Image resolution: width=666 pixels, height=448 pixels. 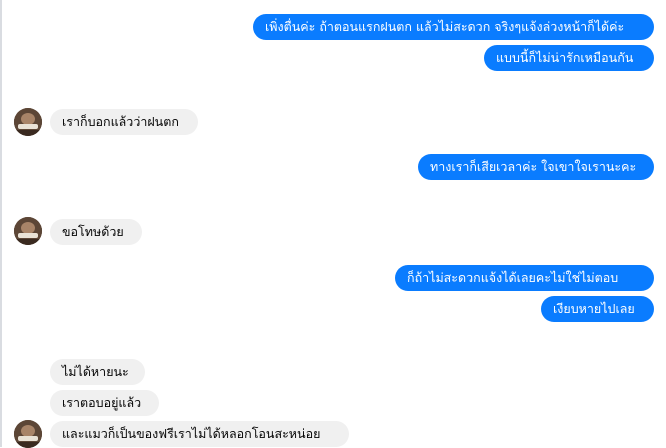 What do you see at coordinates (524, 278) in the screenshot?
I see `outgoing-message: ก็ถ้าไม่สะดวกแจ้งได้เลยคะไม่ใช่ไม่ตอบ` at bounding box center [524, 278].